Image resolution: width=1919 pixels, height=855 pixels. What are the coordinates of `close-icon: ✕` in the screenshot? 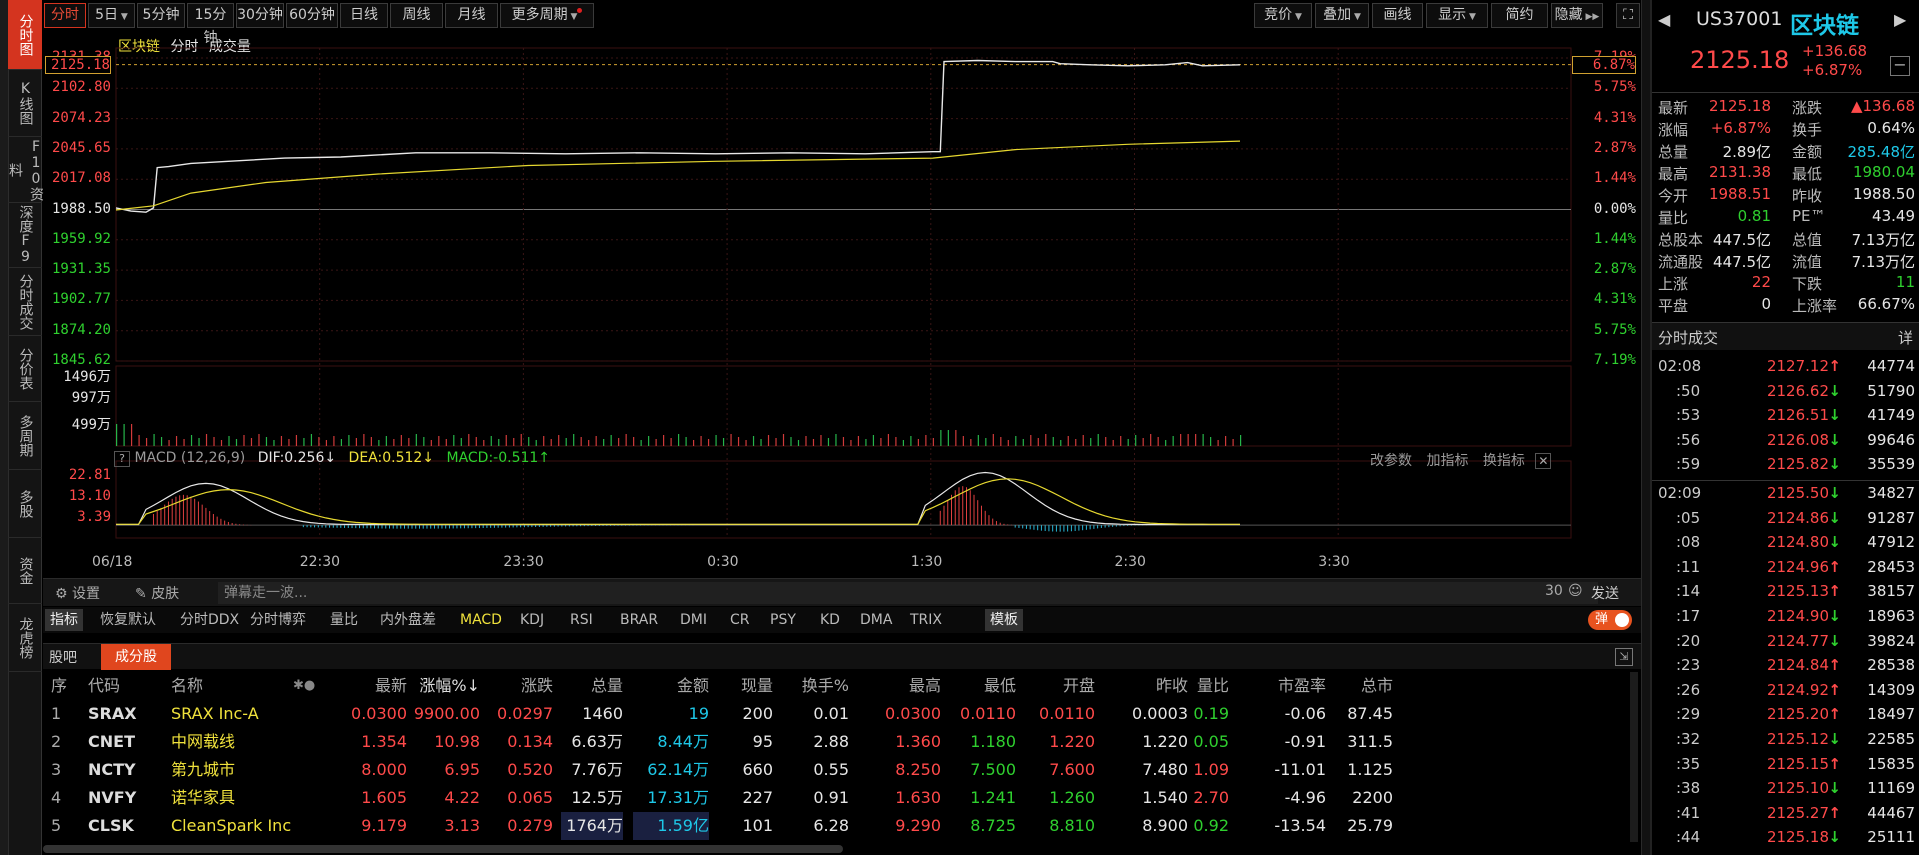 It's located at (1543, 461).